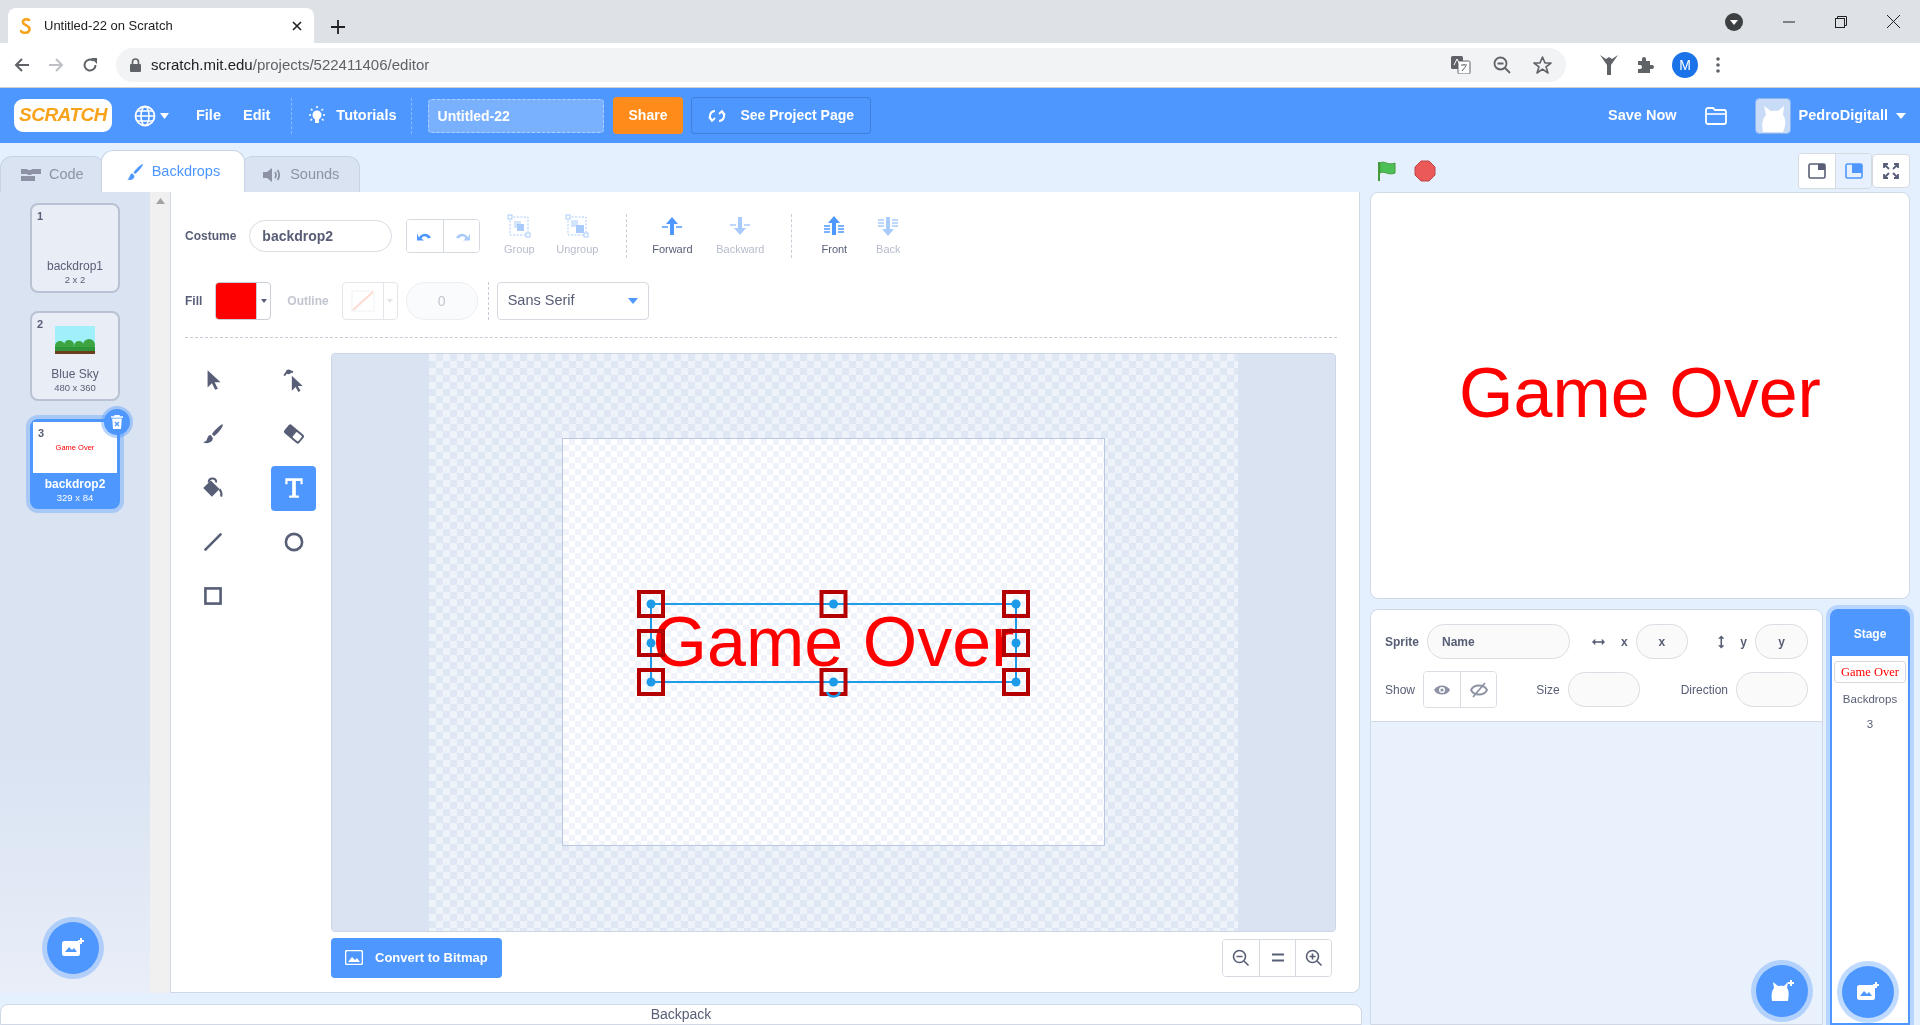  What do you see at coordinates (293, 488) in the screenshot?
I see `text-tool` at bounding box center [293, 488].